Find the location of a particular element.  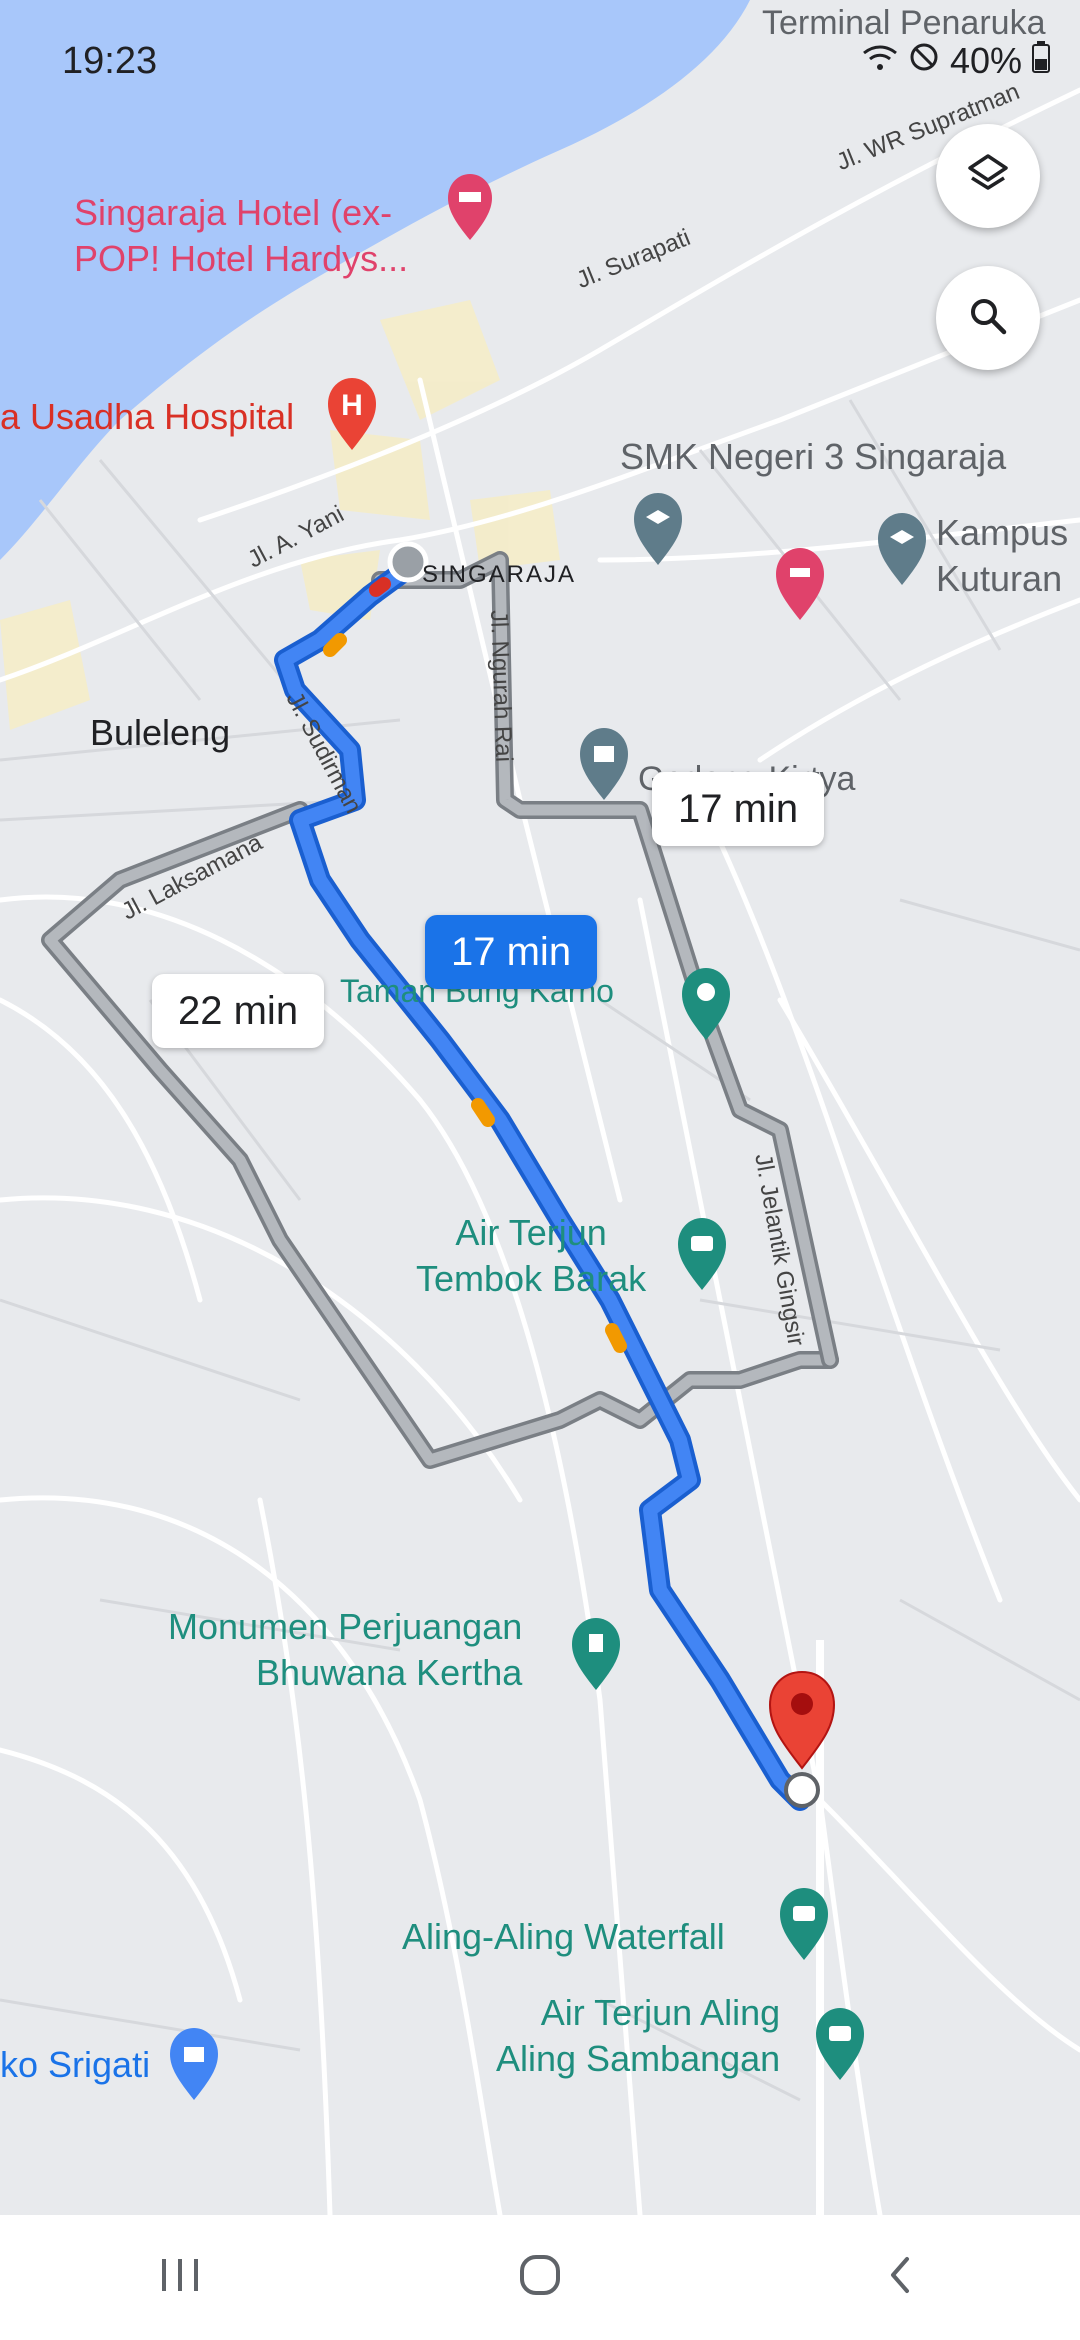

battery-percent: 40% is located at coordinates (985, 60).